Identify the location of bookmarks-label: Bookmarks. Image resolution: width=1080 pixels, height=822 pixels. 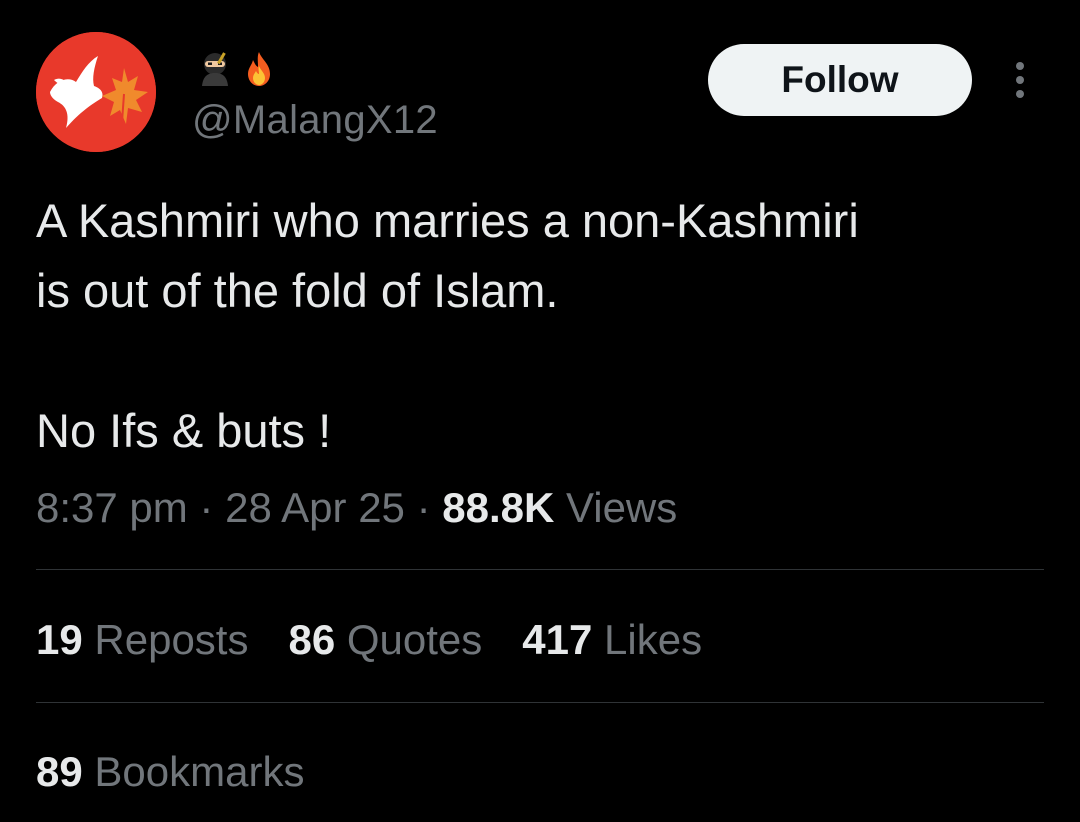
(199, 771).